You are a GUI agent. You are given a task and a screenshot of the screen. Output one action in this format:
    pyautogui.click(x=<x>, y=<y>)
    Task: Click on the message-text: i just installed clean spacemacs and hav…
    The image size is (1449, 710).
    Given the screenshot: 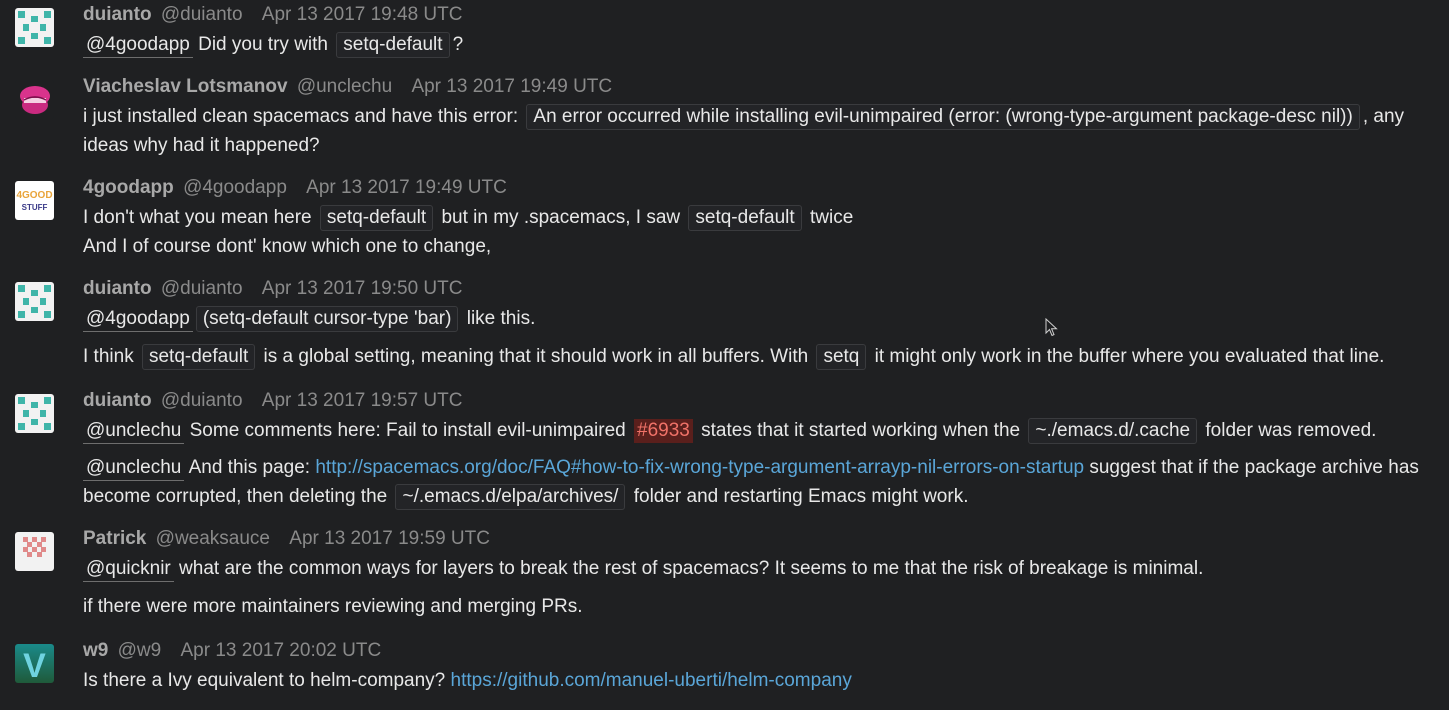 What is the action you would take?
    pyautogui.click(x=756, y=131)
    